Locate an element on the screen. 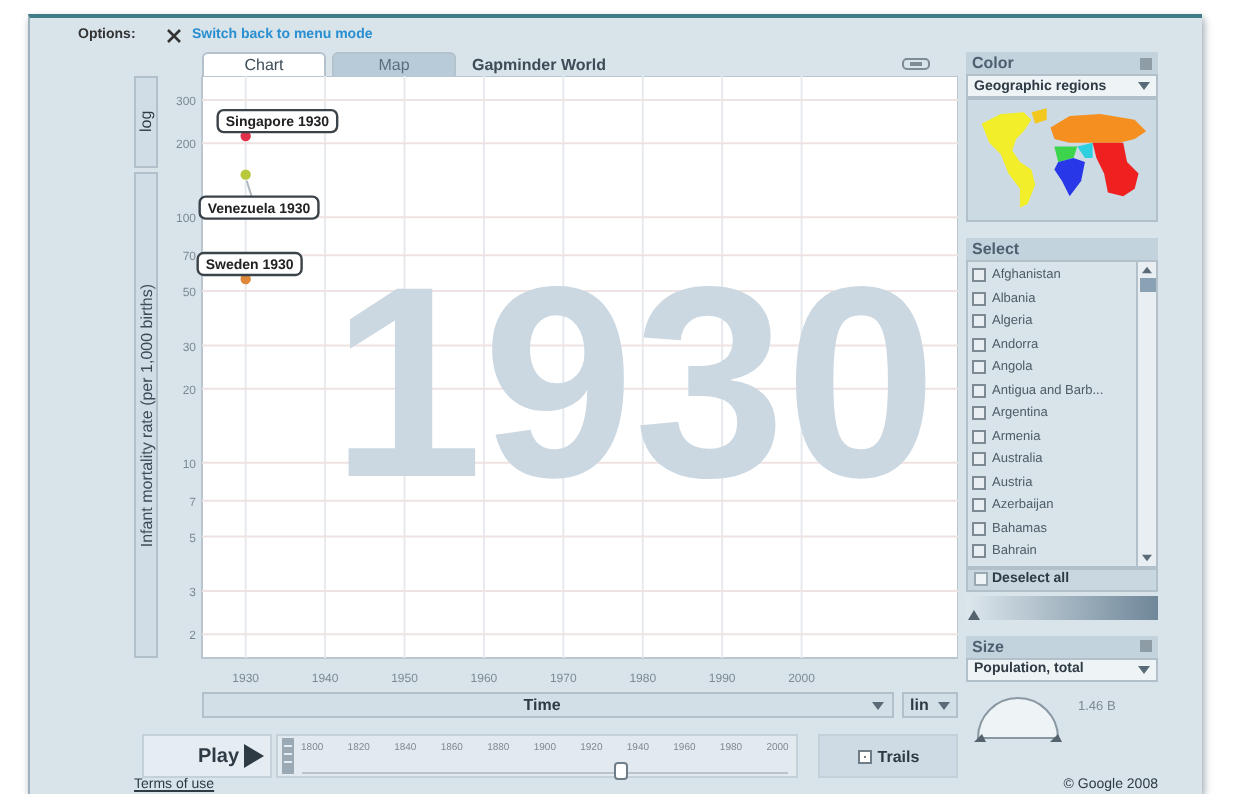 The height and width of the screenshot is (808, 1236). panel-header: Size is located at coordinates (1062, 646).